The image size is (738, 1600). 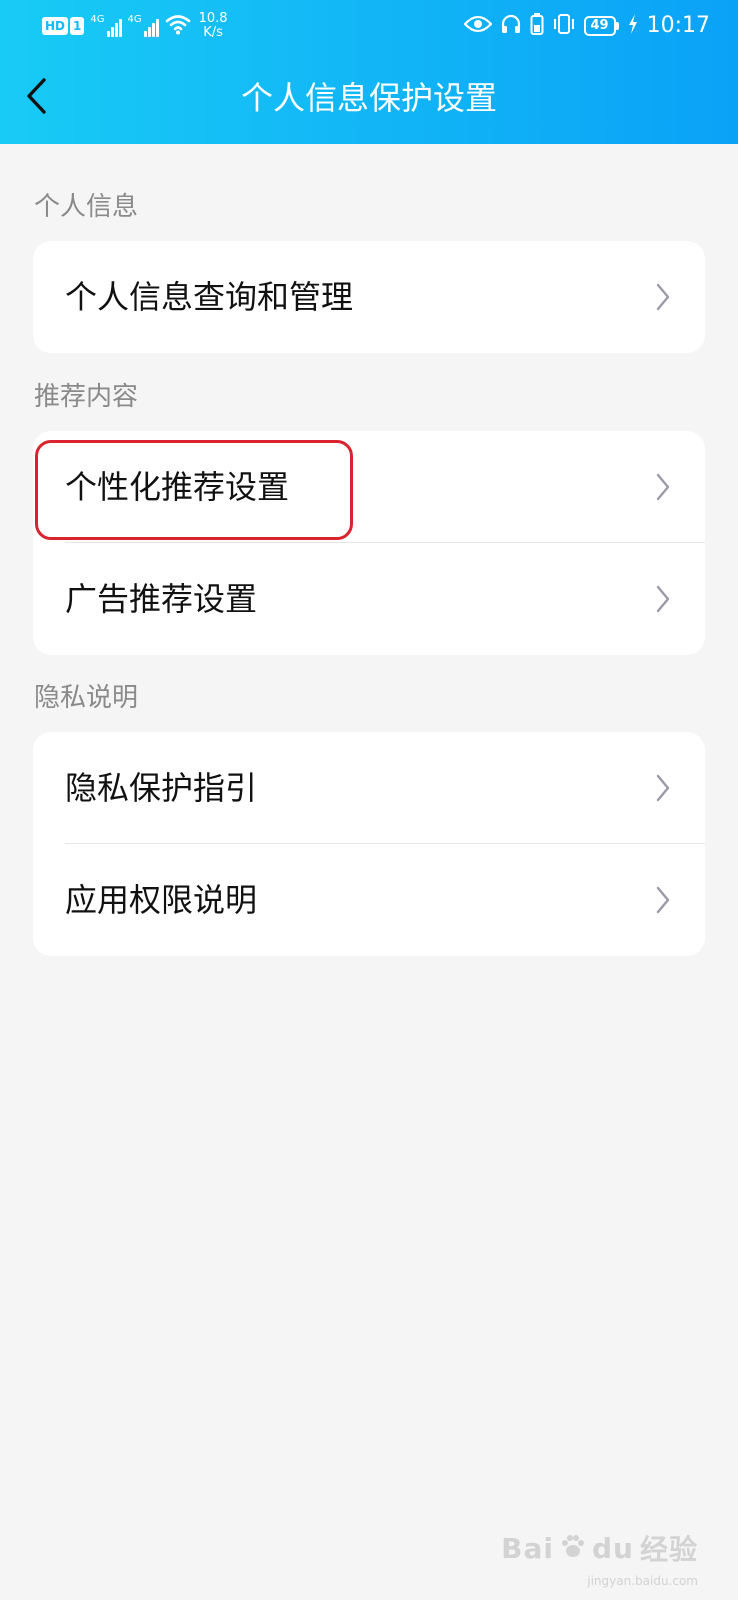 I want to click on wifi-icon, so click(x=178, y=26).